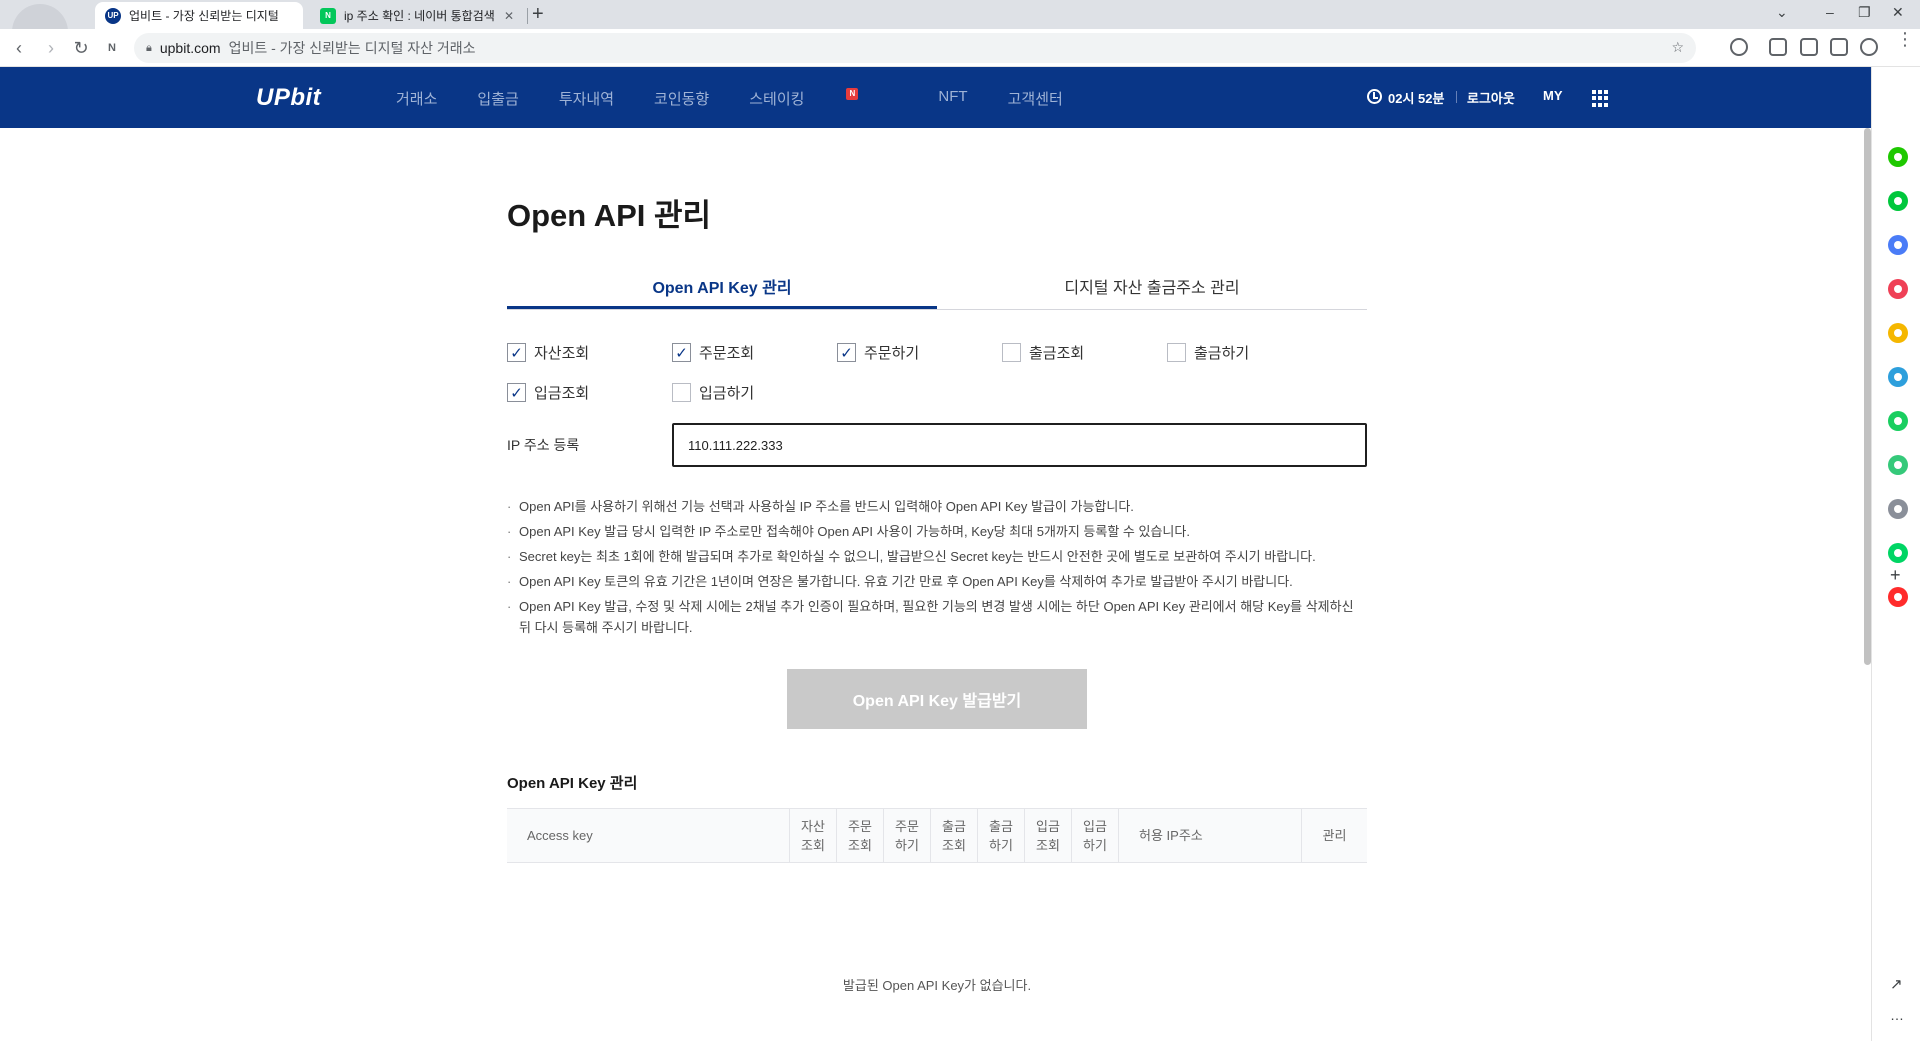  I want to click on menu-dots-icon: ⋮, so click(1905, 39).